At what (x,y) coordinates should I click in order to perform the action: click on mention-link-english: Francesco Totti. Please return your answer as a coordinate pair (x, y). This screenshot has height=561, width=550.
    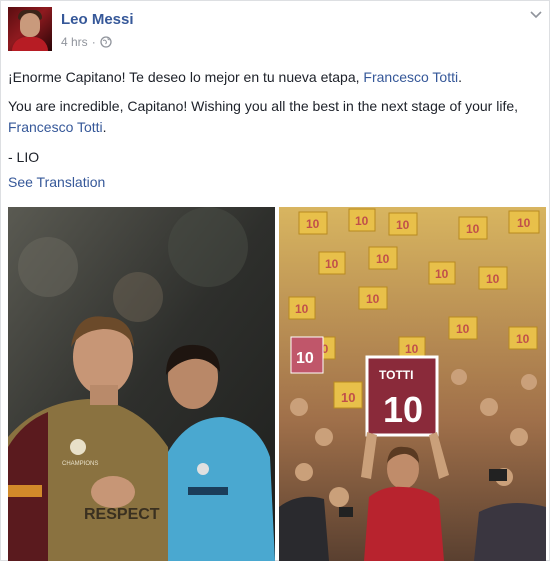
    Looking at the image, I should click on (55, 127).